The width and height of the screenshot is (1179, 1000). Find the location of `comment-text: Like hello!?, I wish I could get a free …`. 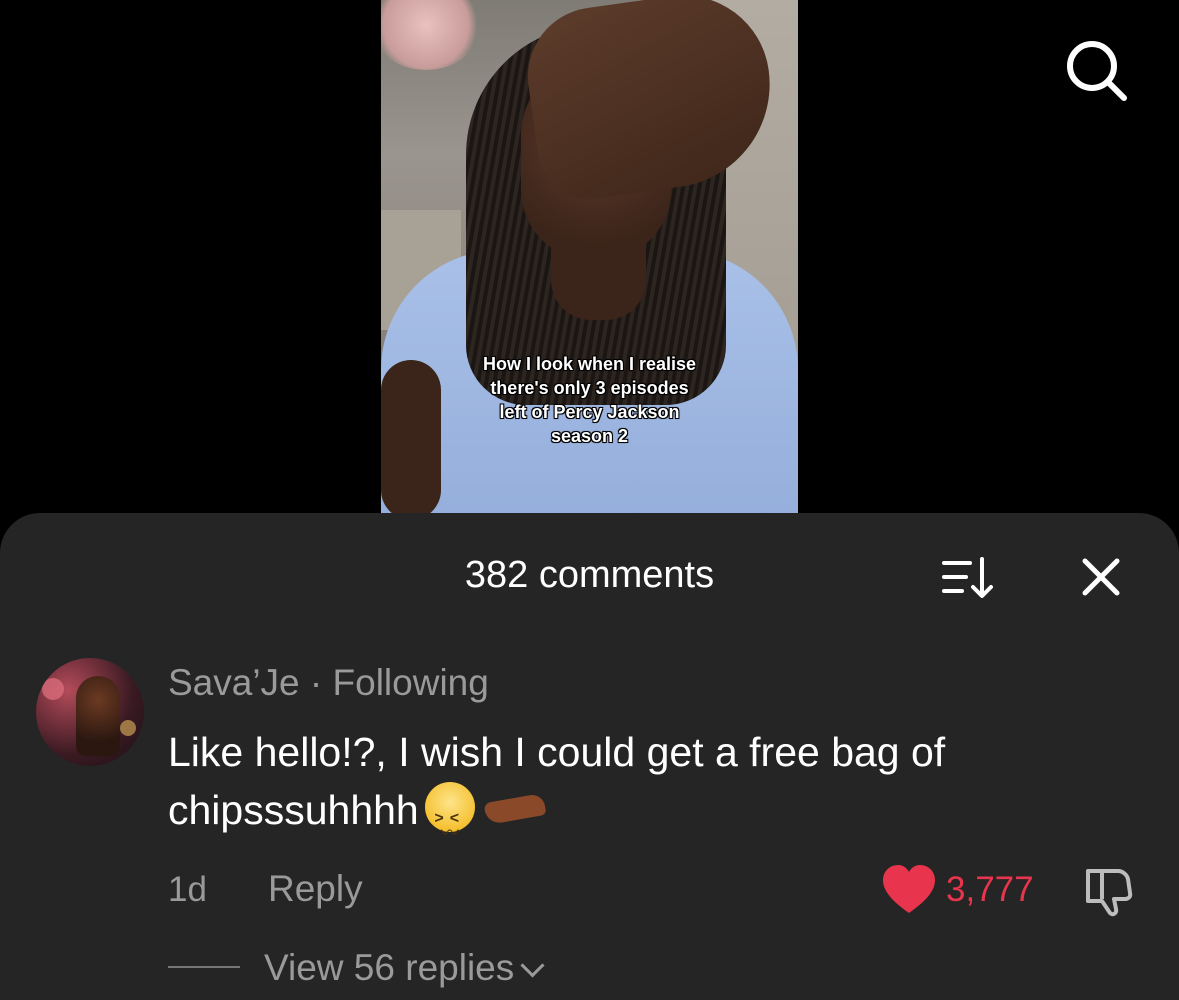

comment-text: Like hello!?, I wish I could get a free … is located at coordinates (557, 781).